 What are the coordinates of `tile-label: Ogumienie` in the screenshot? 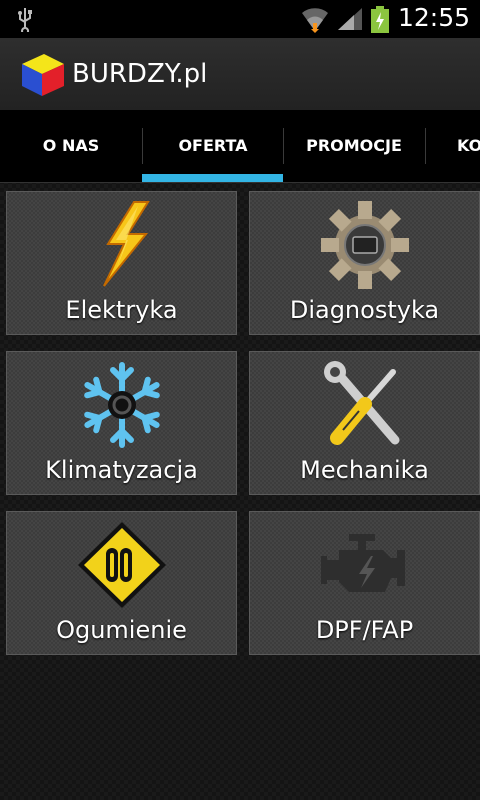 It's located at (121, 630).